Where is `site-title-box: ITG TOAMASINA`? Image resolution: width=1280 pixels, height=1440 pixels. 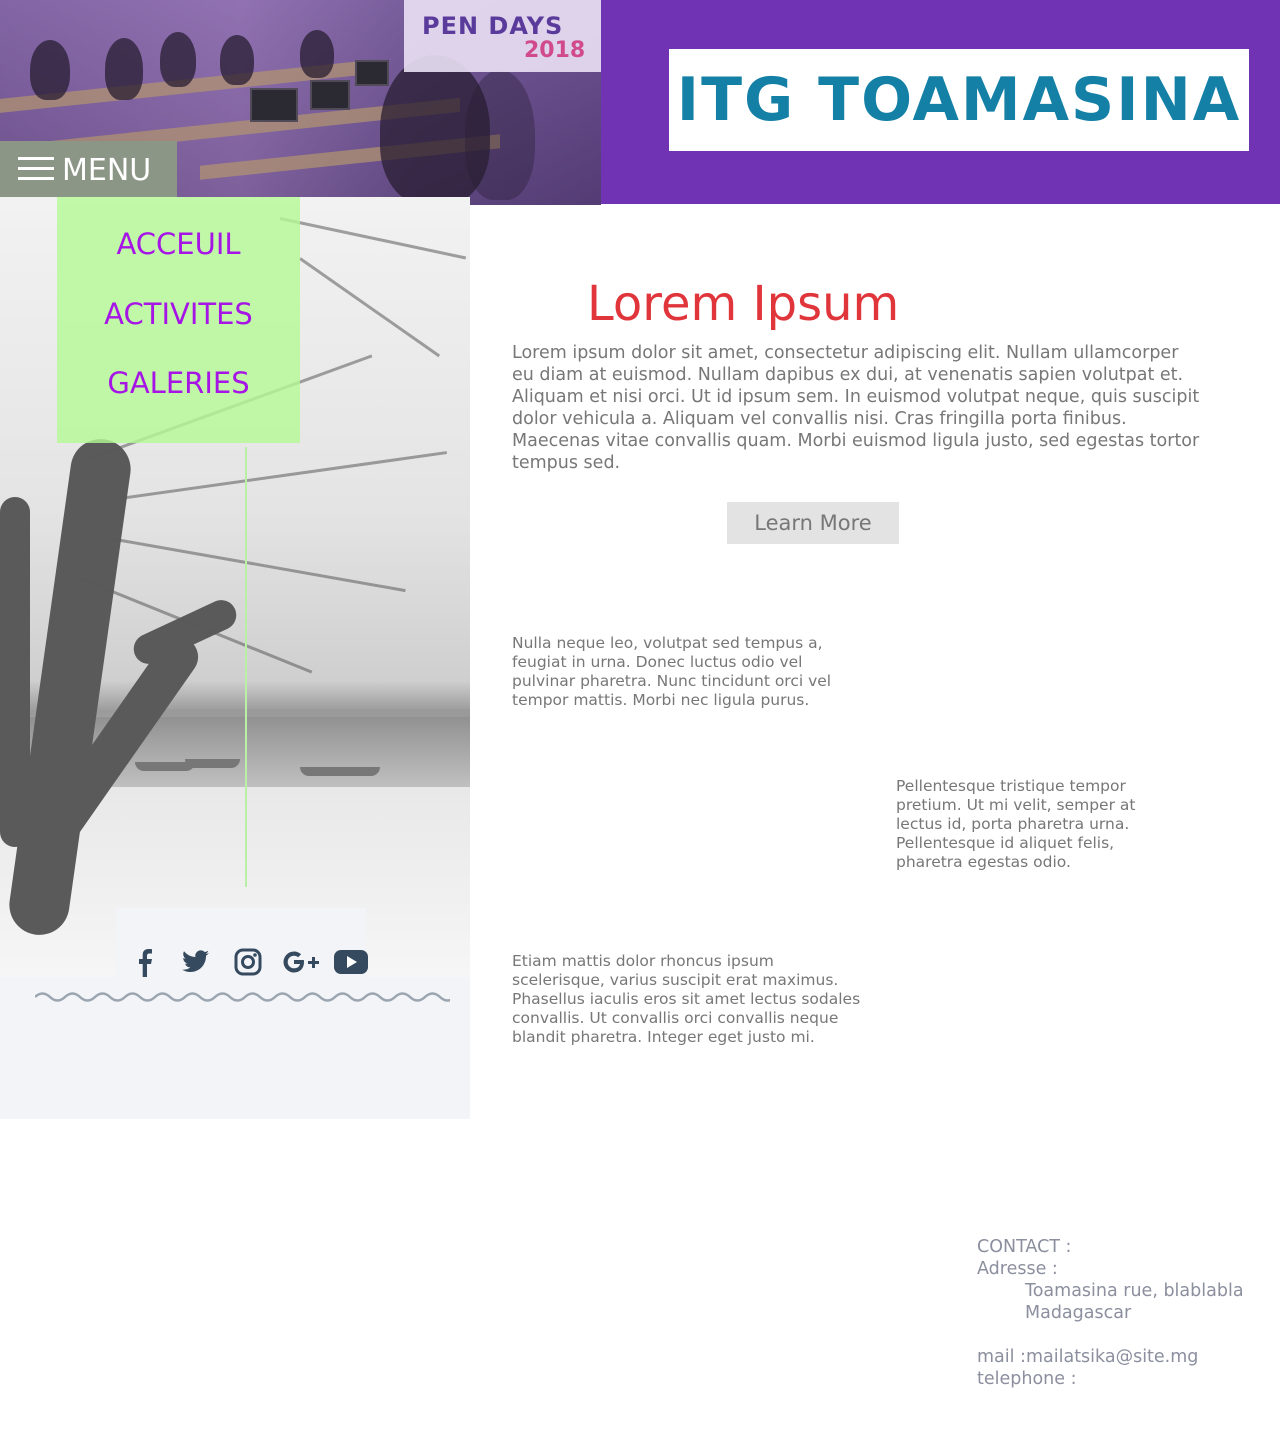
site-title-box: ITG TOAMASINA is located at coordinates (959, 100).